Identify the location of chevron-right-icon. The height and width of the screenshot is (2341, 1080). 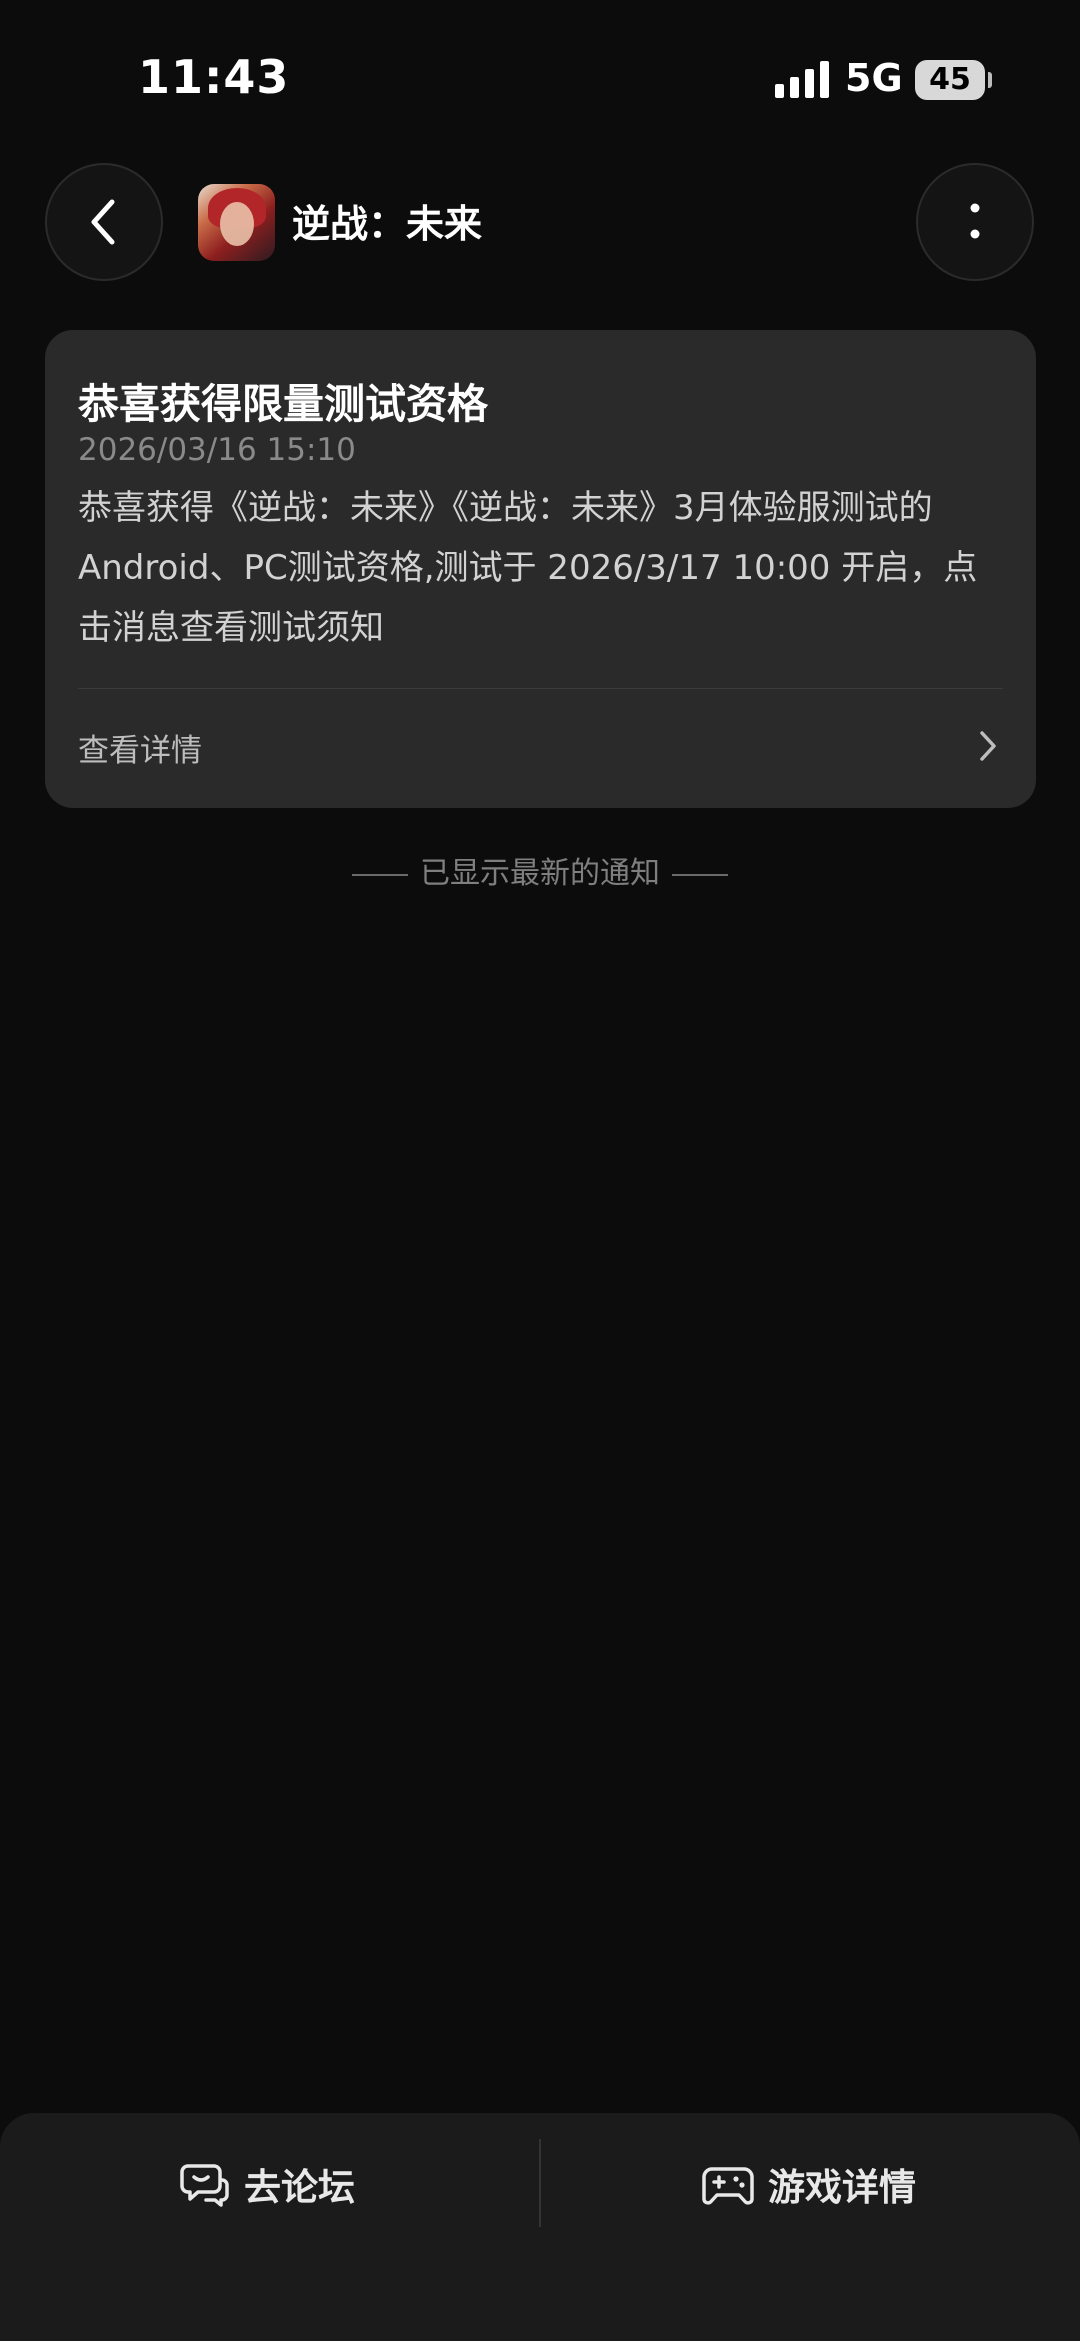
(988, 746).